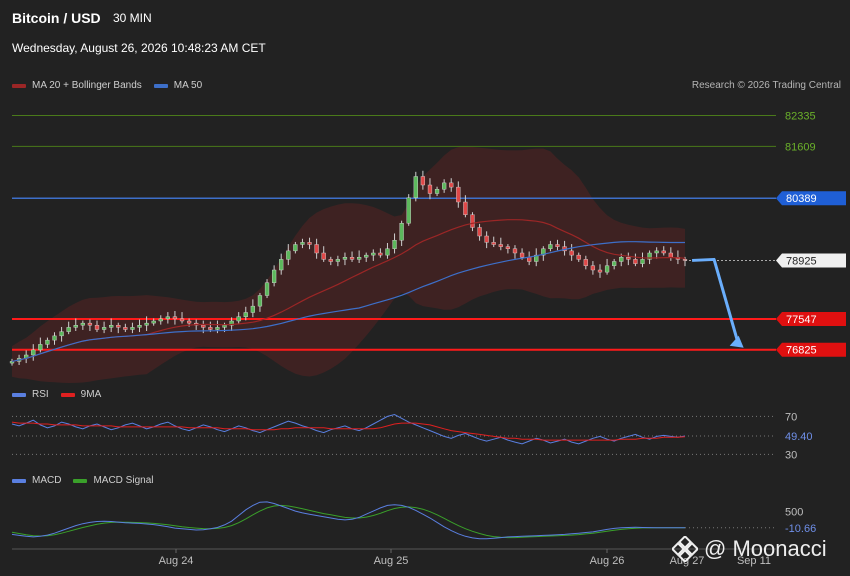 Image resolution: width=850 pixels, height=576 pixels. What do you see at coordinates (176, 561) in the screenshot?
I see `x-tick-label-aug-24: Aug 24` at bounding box center [176, 561].